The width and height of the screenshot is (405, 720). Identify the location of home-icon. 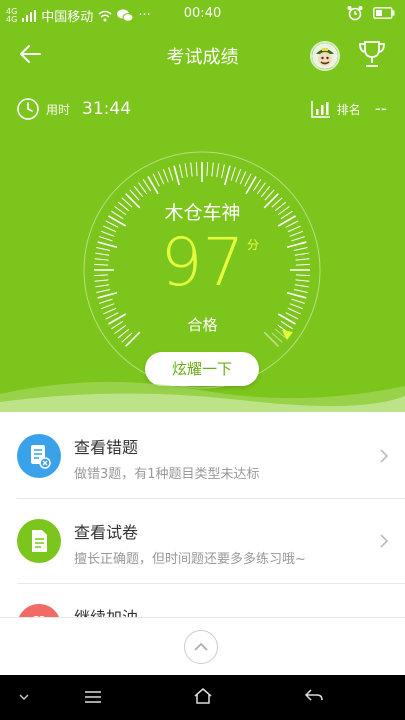
(203, 696).